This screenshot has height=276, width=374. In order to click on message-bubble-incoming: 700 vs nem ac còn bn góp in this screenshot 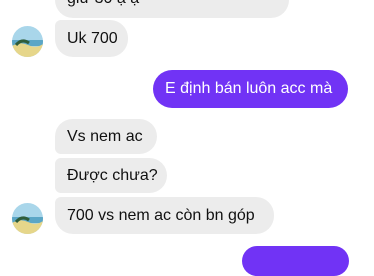, I will do `click(164, 215)`.